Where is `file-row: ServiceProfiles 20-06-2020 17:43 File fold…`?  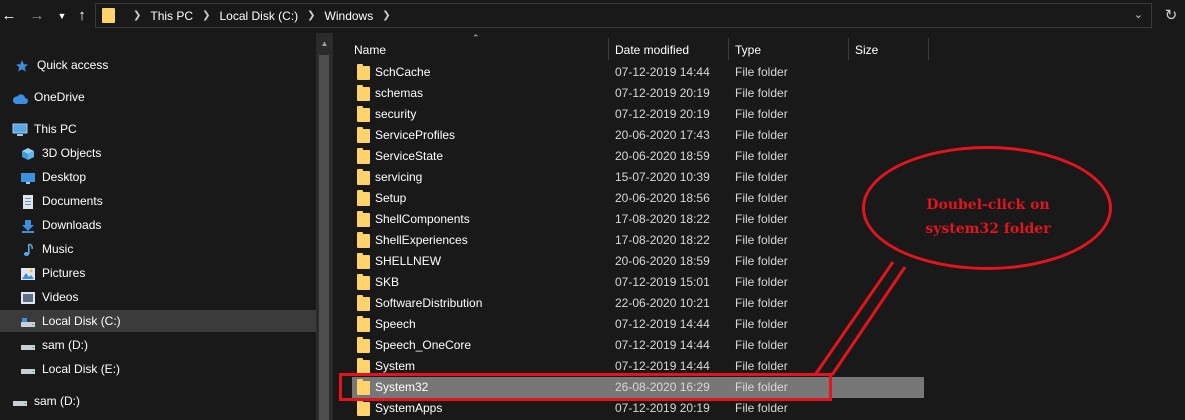 file-row: ServiceProfiles 20-06-2020 17:43 File fold… is located at coordinates (638, 135).